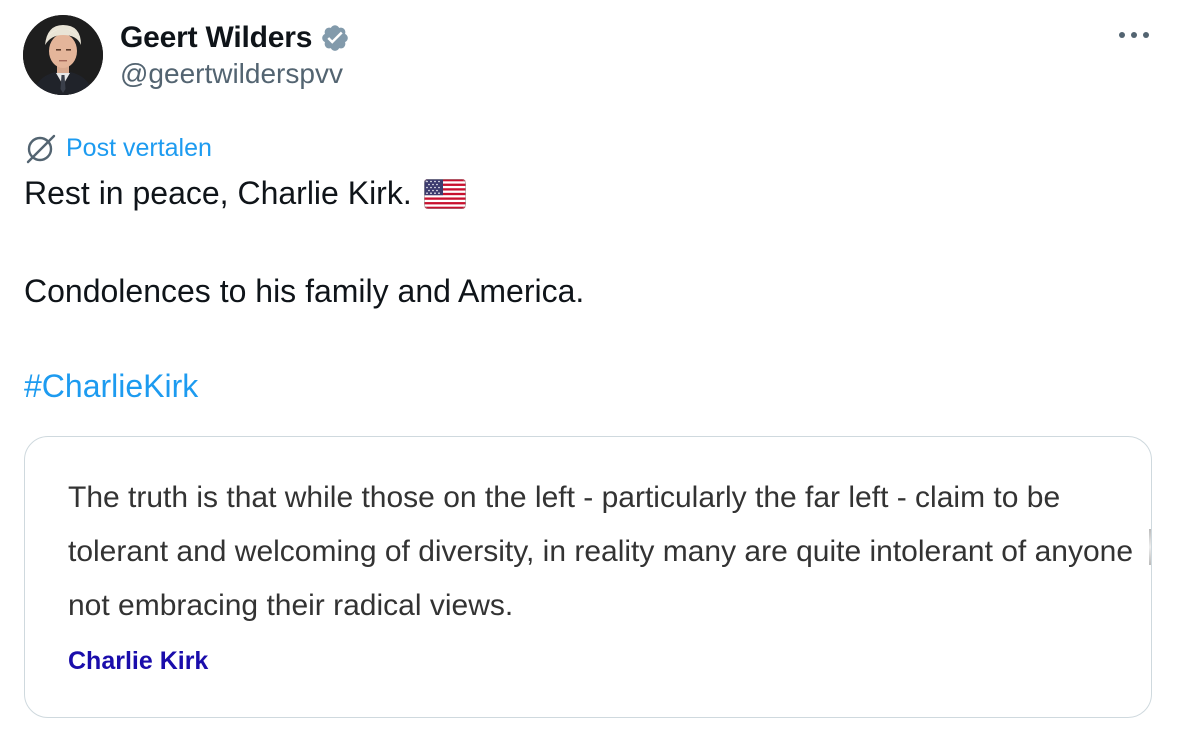 This screenshot has height=742, width=1178. What do you see at coordinates (138, 661) in the screenshot?
I see `quote-author: Charlie Kirk` at bounding box center [138, 661].